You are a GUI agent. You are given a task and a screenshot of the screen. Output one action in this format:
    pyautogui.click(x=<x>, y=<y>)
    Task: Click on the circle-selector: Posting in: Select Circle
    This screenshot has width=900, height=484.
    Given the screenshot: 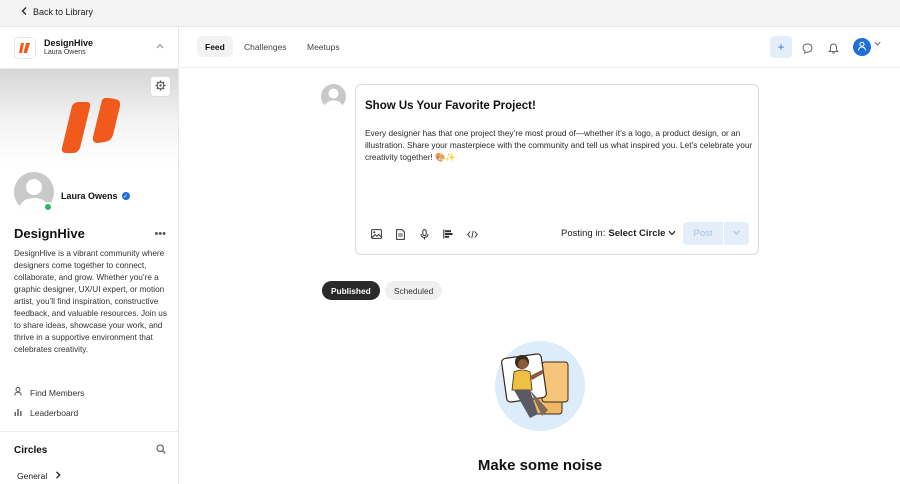 What is the action you would take?
    pyautogui.click(x=618, y=233)
    